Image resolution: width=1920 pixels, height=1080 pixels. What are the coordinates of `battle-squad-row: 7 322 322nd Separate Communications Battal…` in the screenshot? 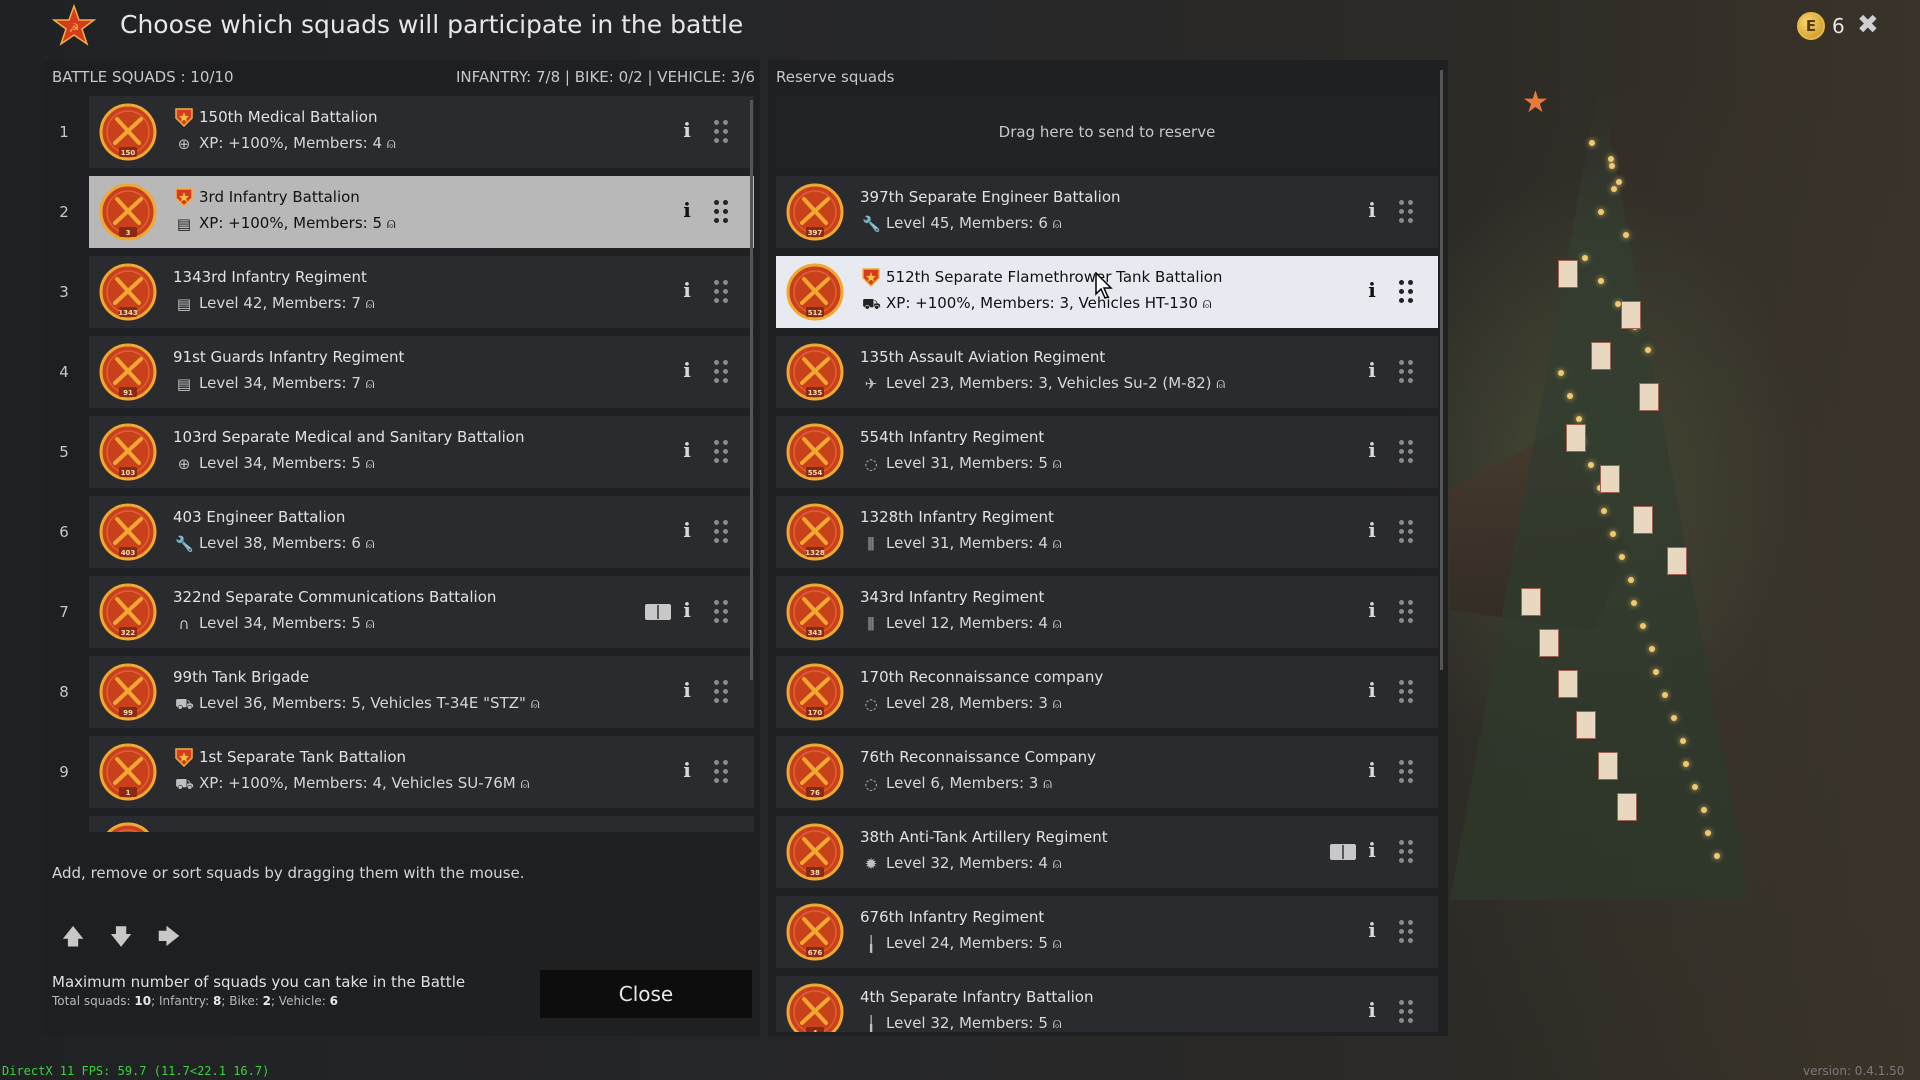 It's located at (402, 612).